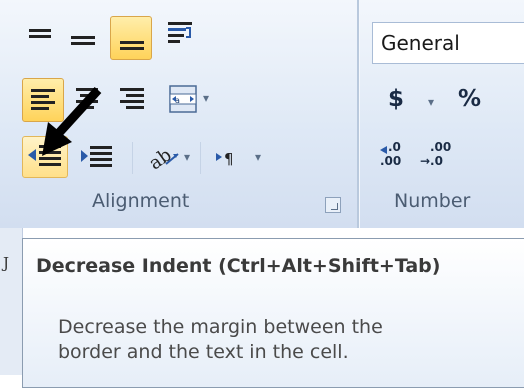 This screenshot has width=524, height=388. What do you see at coordinates (132, 98) in the screenshot?
I see `align-right-icon` at bounding box center [132, 98].